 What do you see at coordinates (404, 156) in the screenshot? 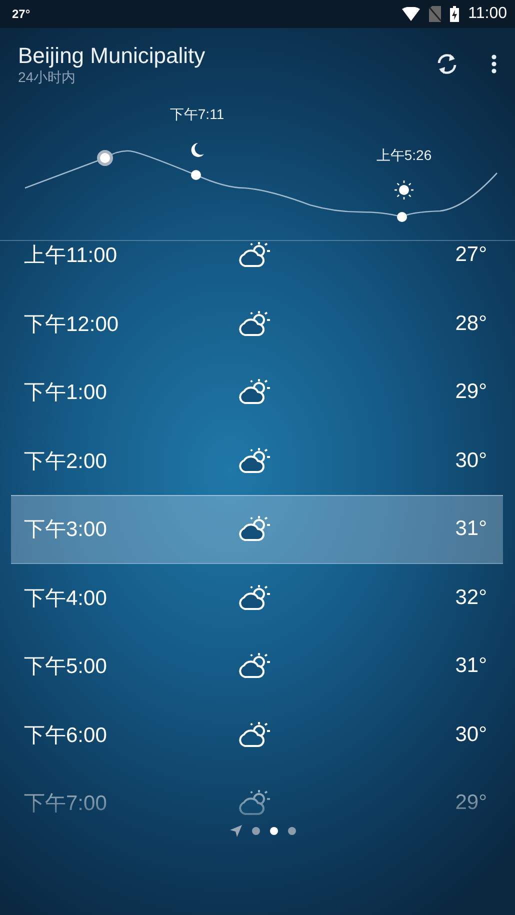
I see `event-time: 上午5:26` at bounding box center [404, 156].